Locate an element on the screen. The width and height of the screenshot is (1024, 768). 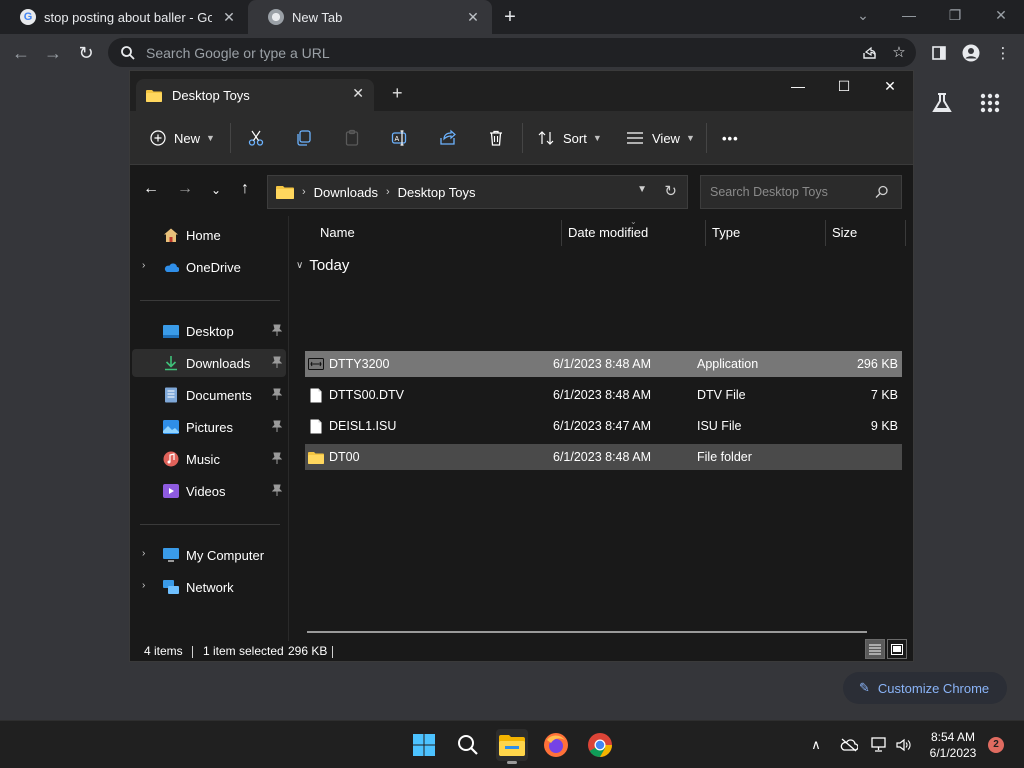
omnibox: ☆ is located at coordinates (512, 52).